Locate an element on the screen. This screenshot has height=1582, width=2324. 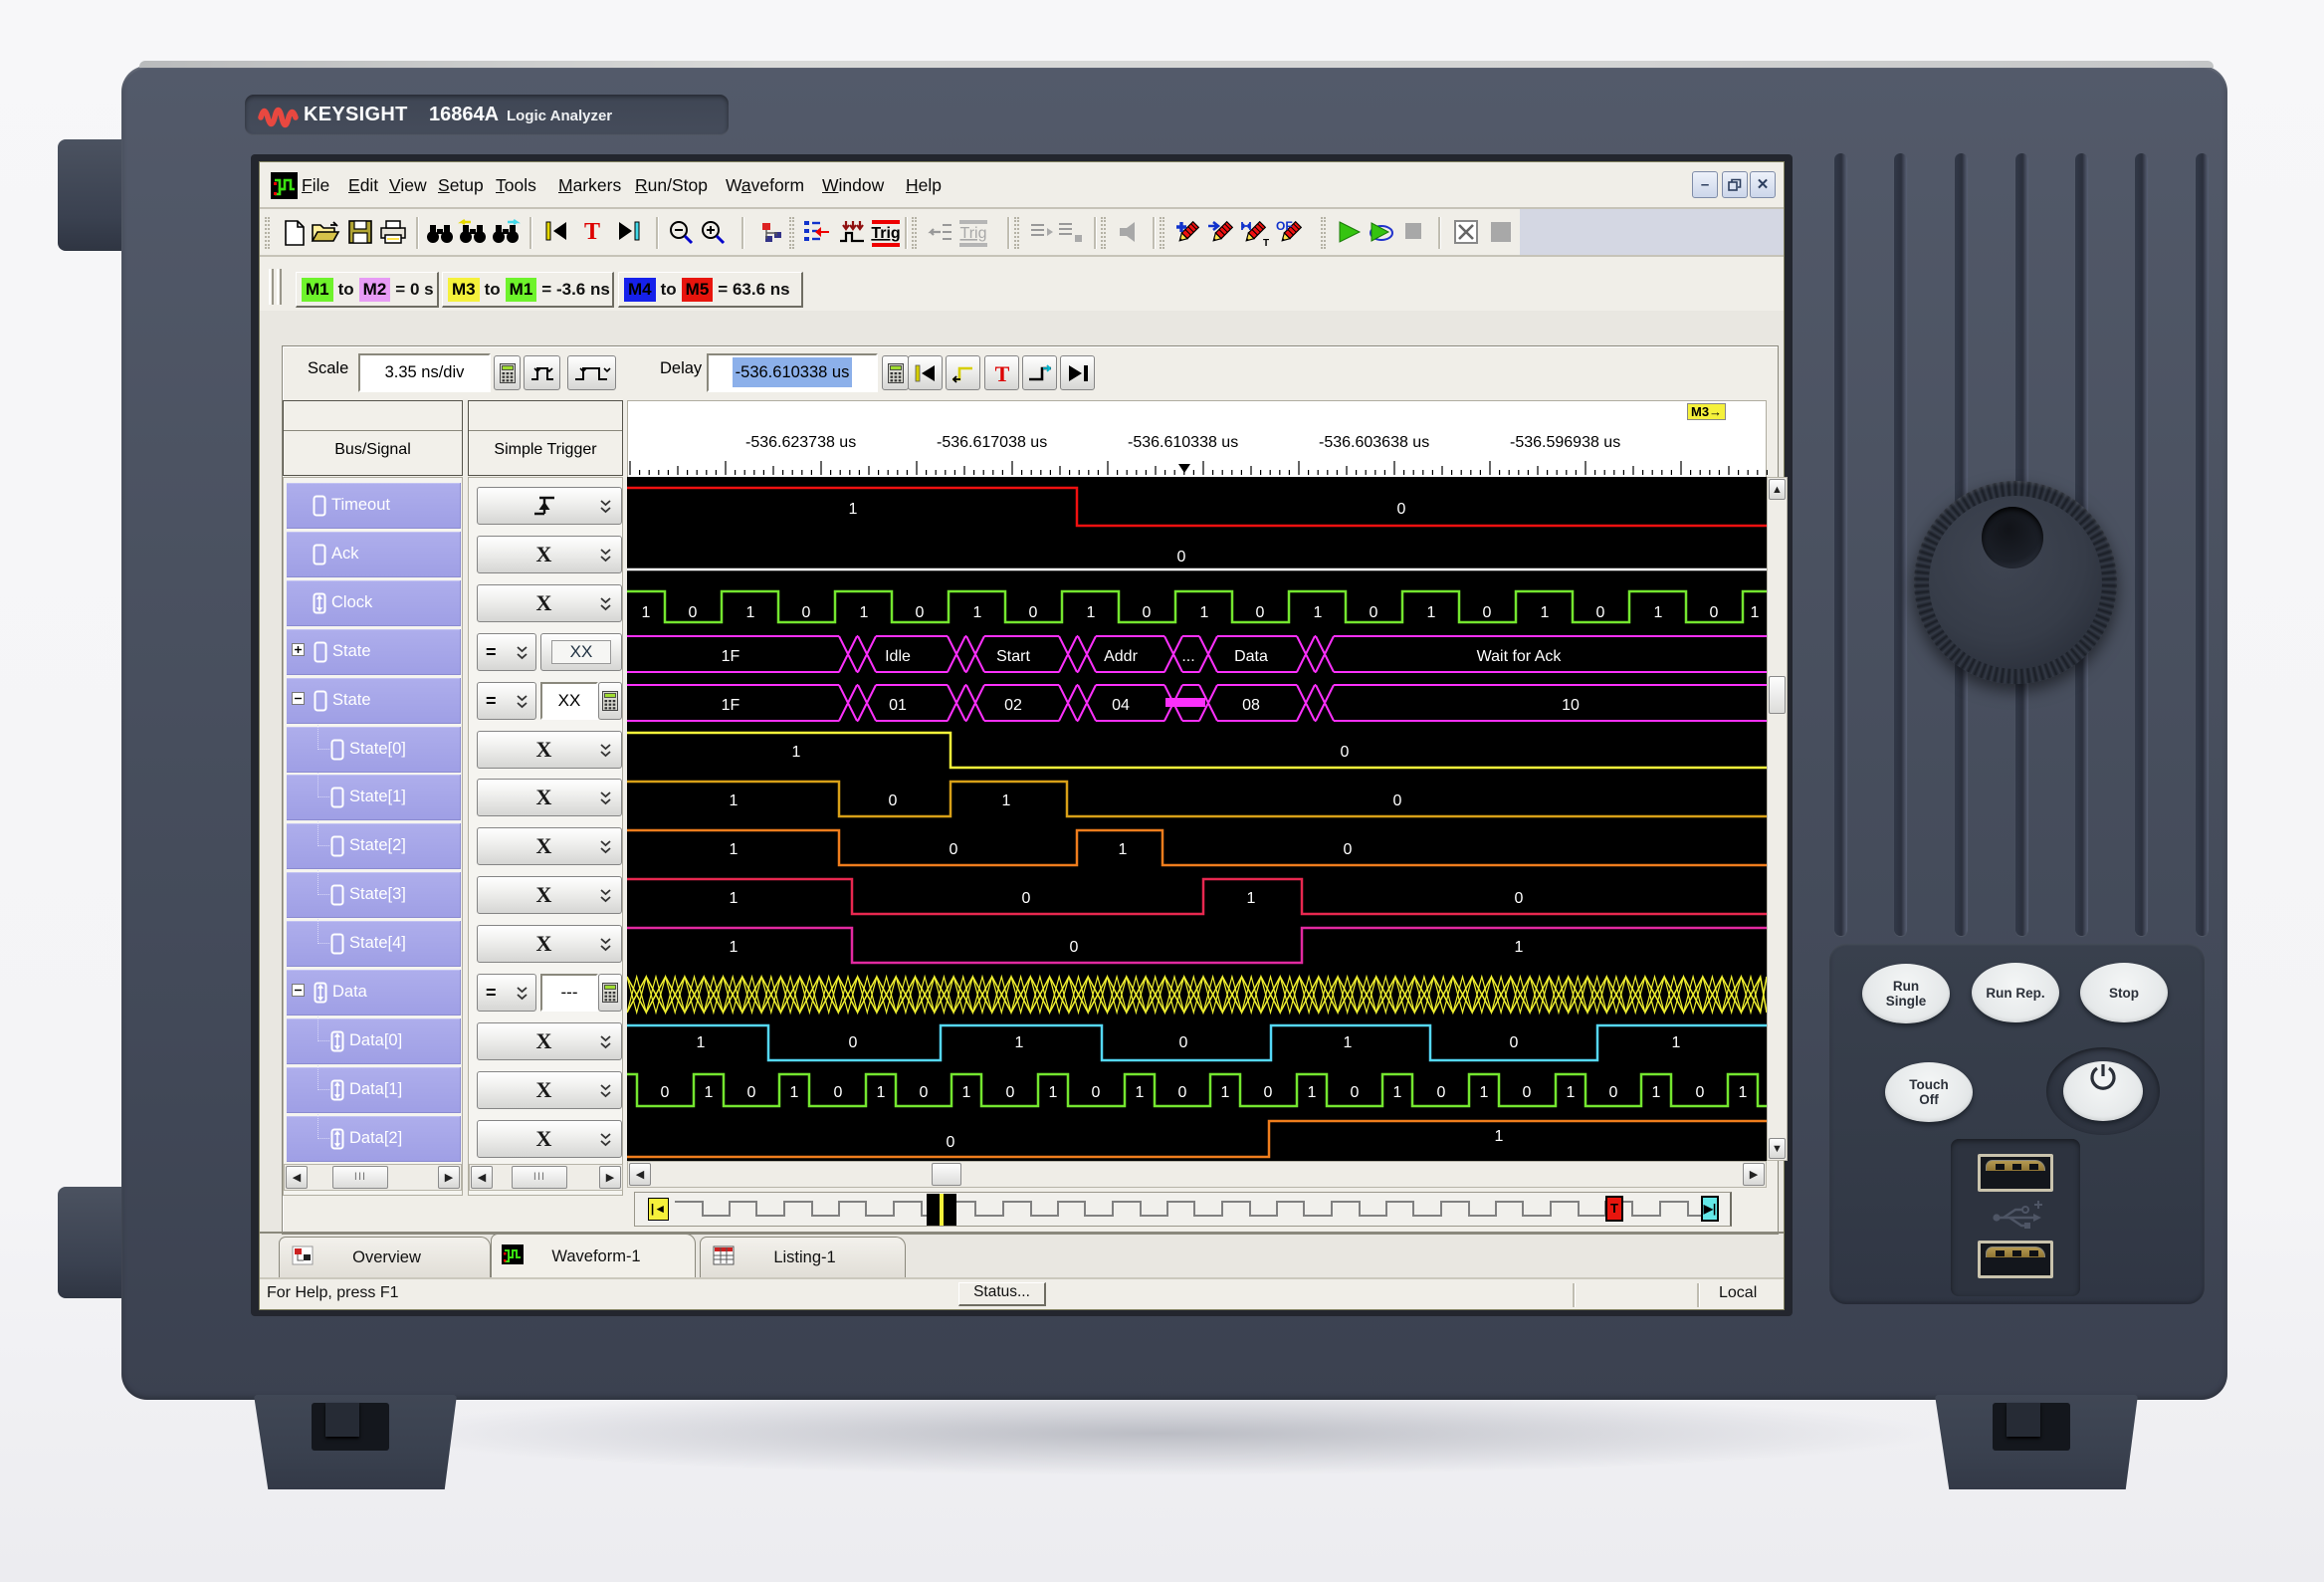
svg-text: Idle is located at coordinates (898, 656).